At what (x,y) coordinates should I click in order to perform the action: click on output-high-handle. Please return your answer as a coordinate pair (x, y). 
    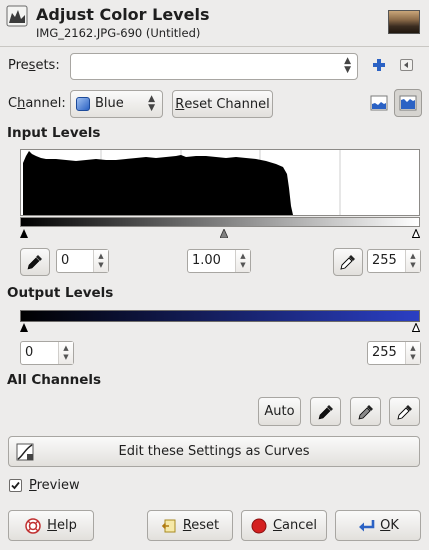
    Looking at the image, I should click on (416, 327).